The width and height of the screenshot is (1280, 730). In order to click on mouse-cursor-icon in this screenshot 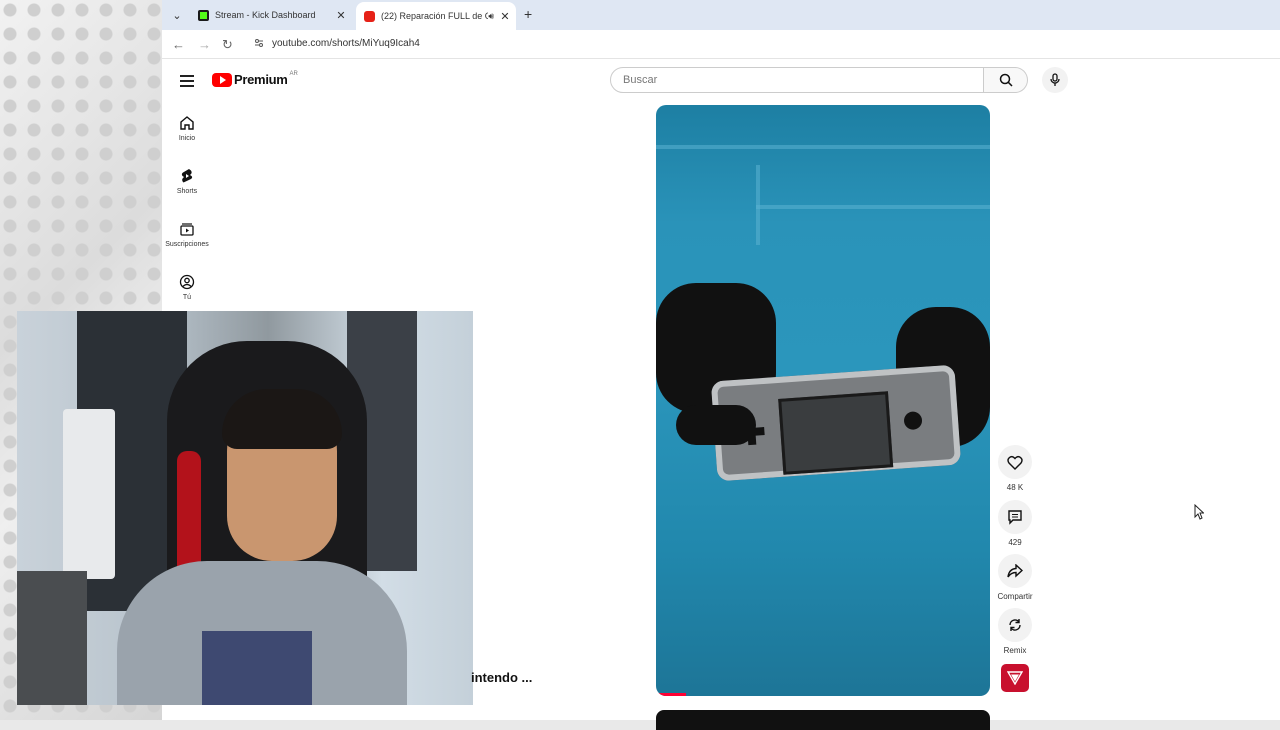, I will do `click(1199, 512)`.